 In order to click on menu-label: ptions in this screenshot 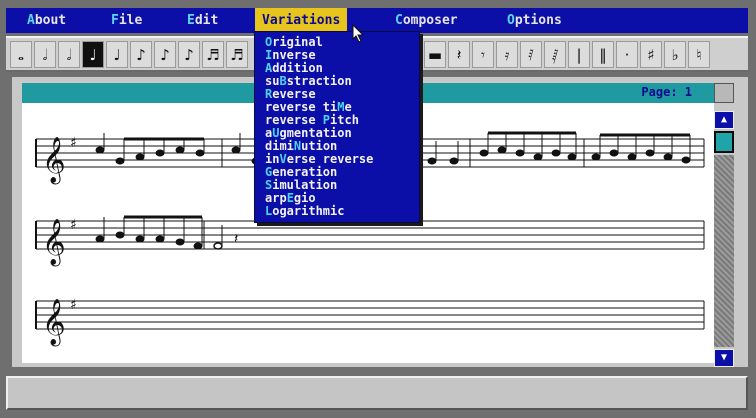, I will do `click(538, 20)`.